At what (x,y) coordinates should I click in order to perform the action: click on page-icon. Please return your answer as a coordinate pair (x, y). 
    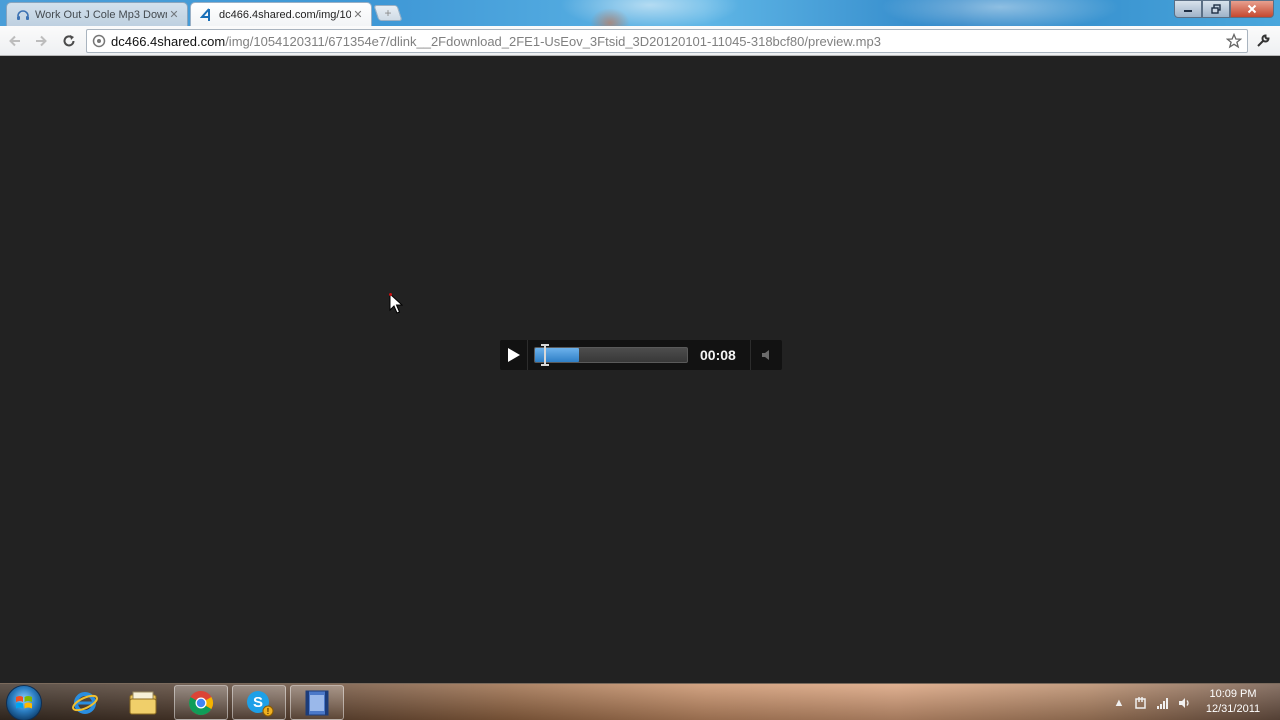
    Looking at the image, I should click on (99, 41).